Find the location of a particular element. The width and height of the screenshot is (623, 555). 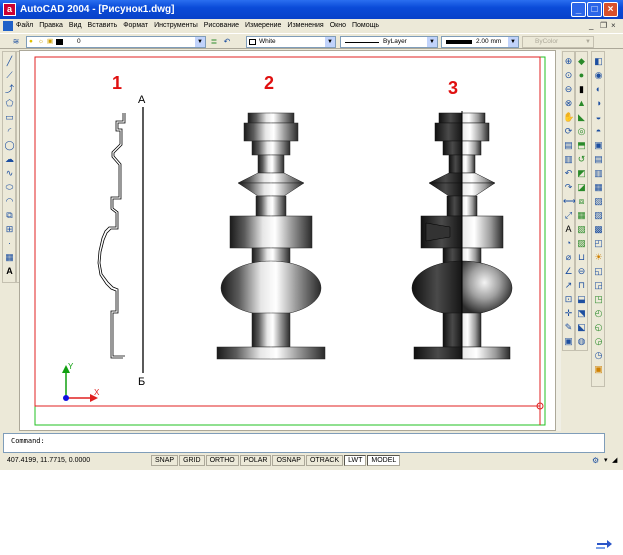

edit-landscape-icon: ▧ is located at coordinates (598, 201).